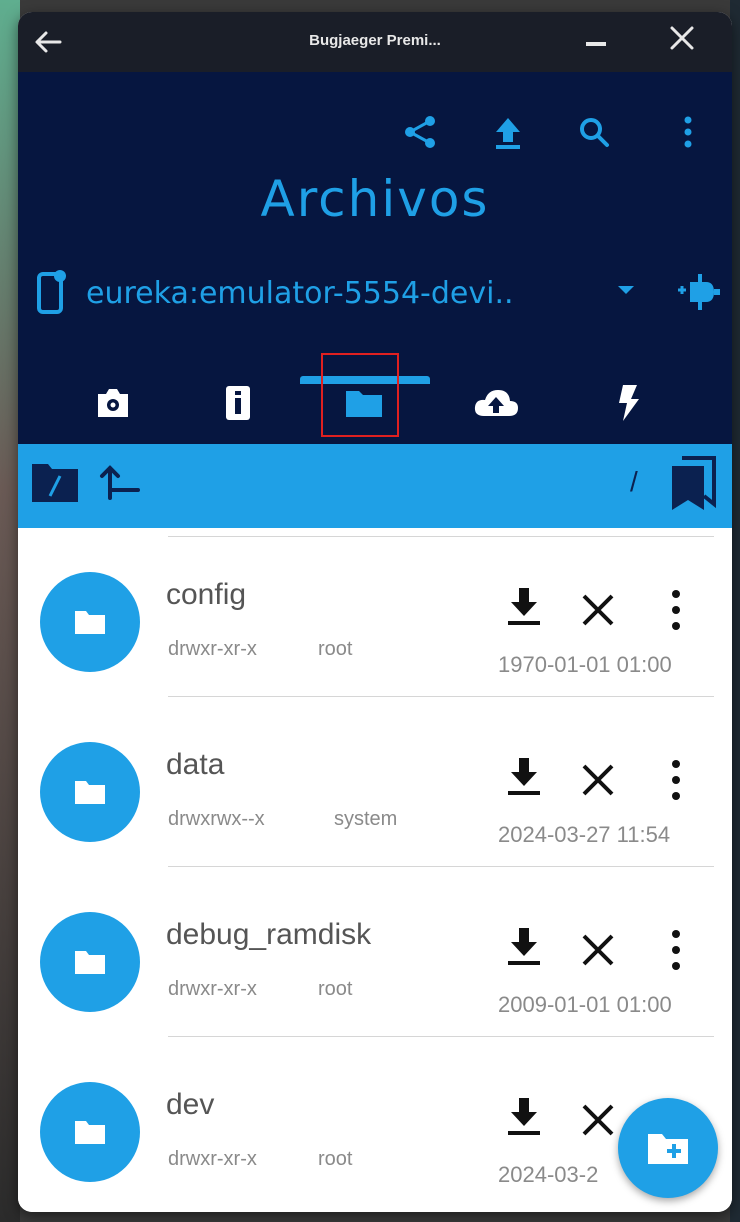 This screenshot has width=740, height=1222. What do you see at coordinates (584, 834) in the screenshot?
I see `file-date: 2024-03-27 11:54` at bounding box center [584, 834].